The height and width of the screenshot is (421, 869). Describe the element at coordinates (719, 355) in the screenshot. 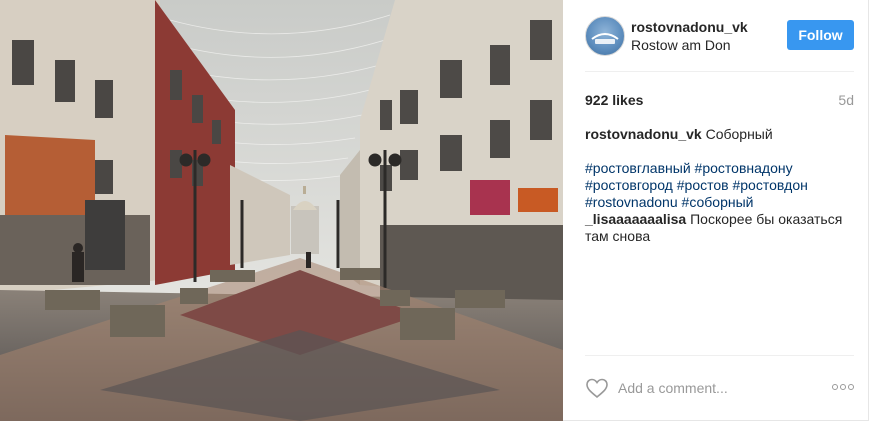

I see `actions-divider` at that location.